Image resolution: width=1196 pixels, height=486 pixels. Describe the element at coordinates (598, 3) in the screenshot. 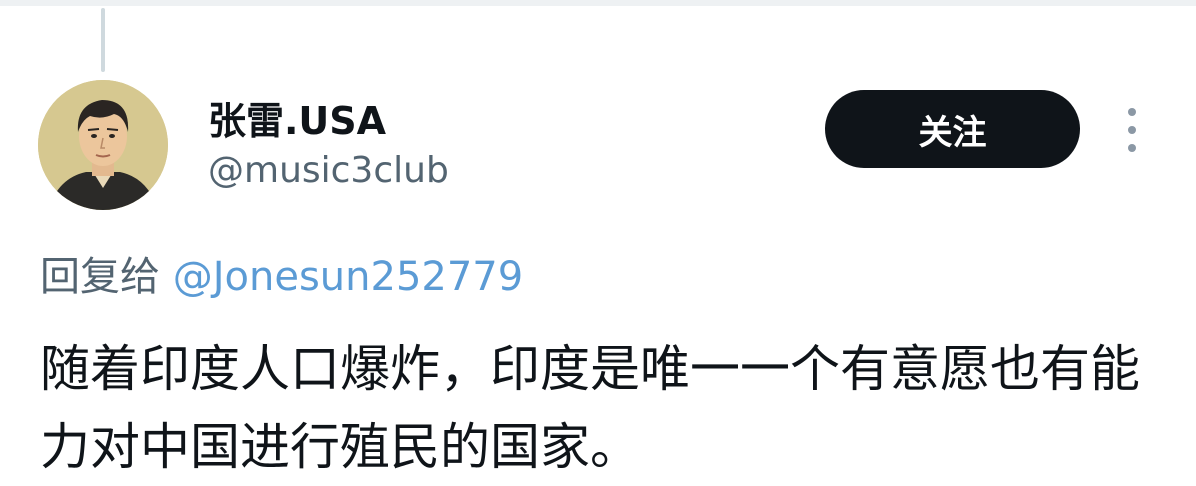

I see `top-divider` at that location.